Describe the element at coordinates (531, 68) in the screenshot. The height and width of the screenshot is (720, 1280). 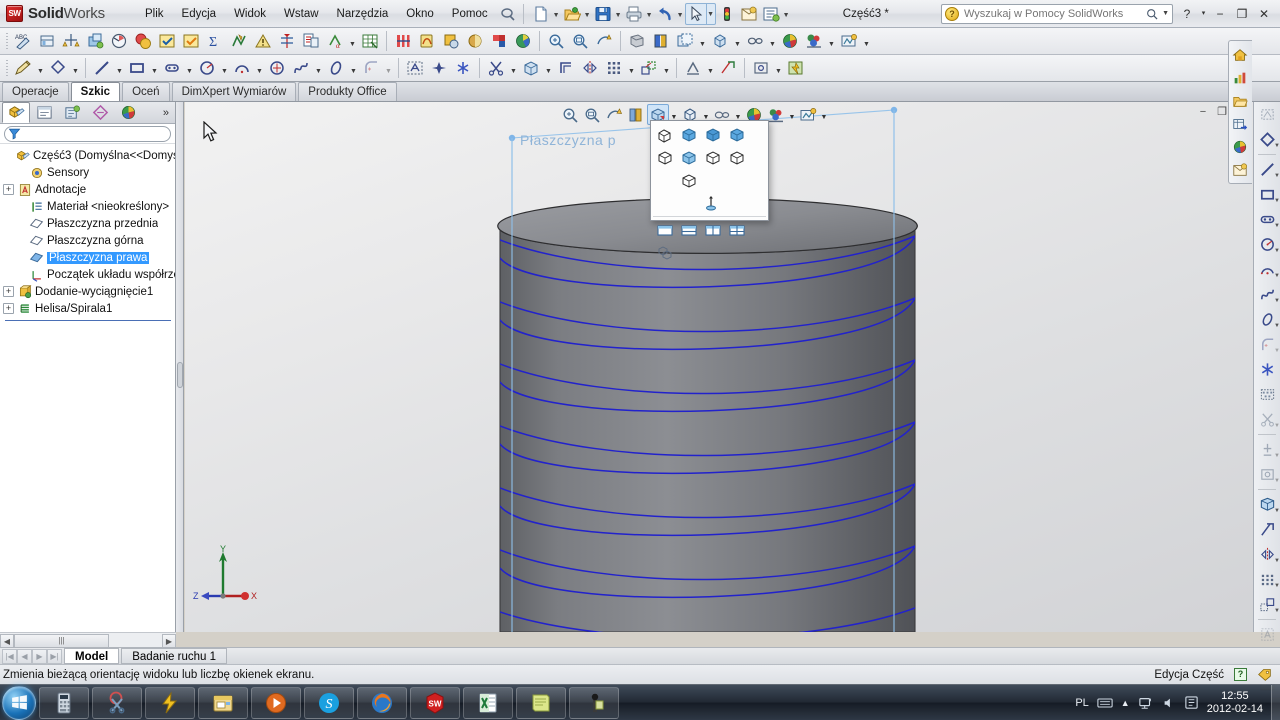
I see `convert-entities-icon` at that location.